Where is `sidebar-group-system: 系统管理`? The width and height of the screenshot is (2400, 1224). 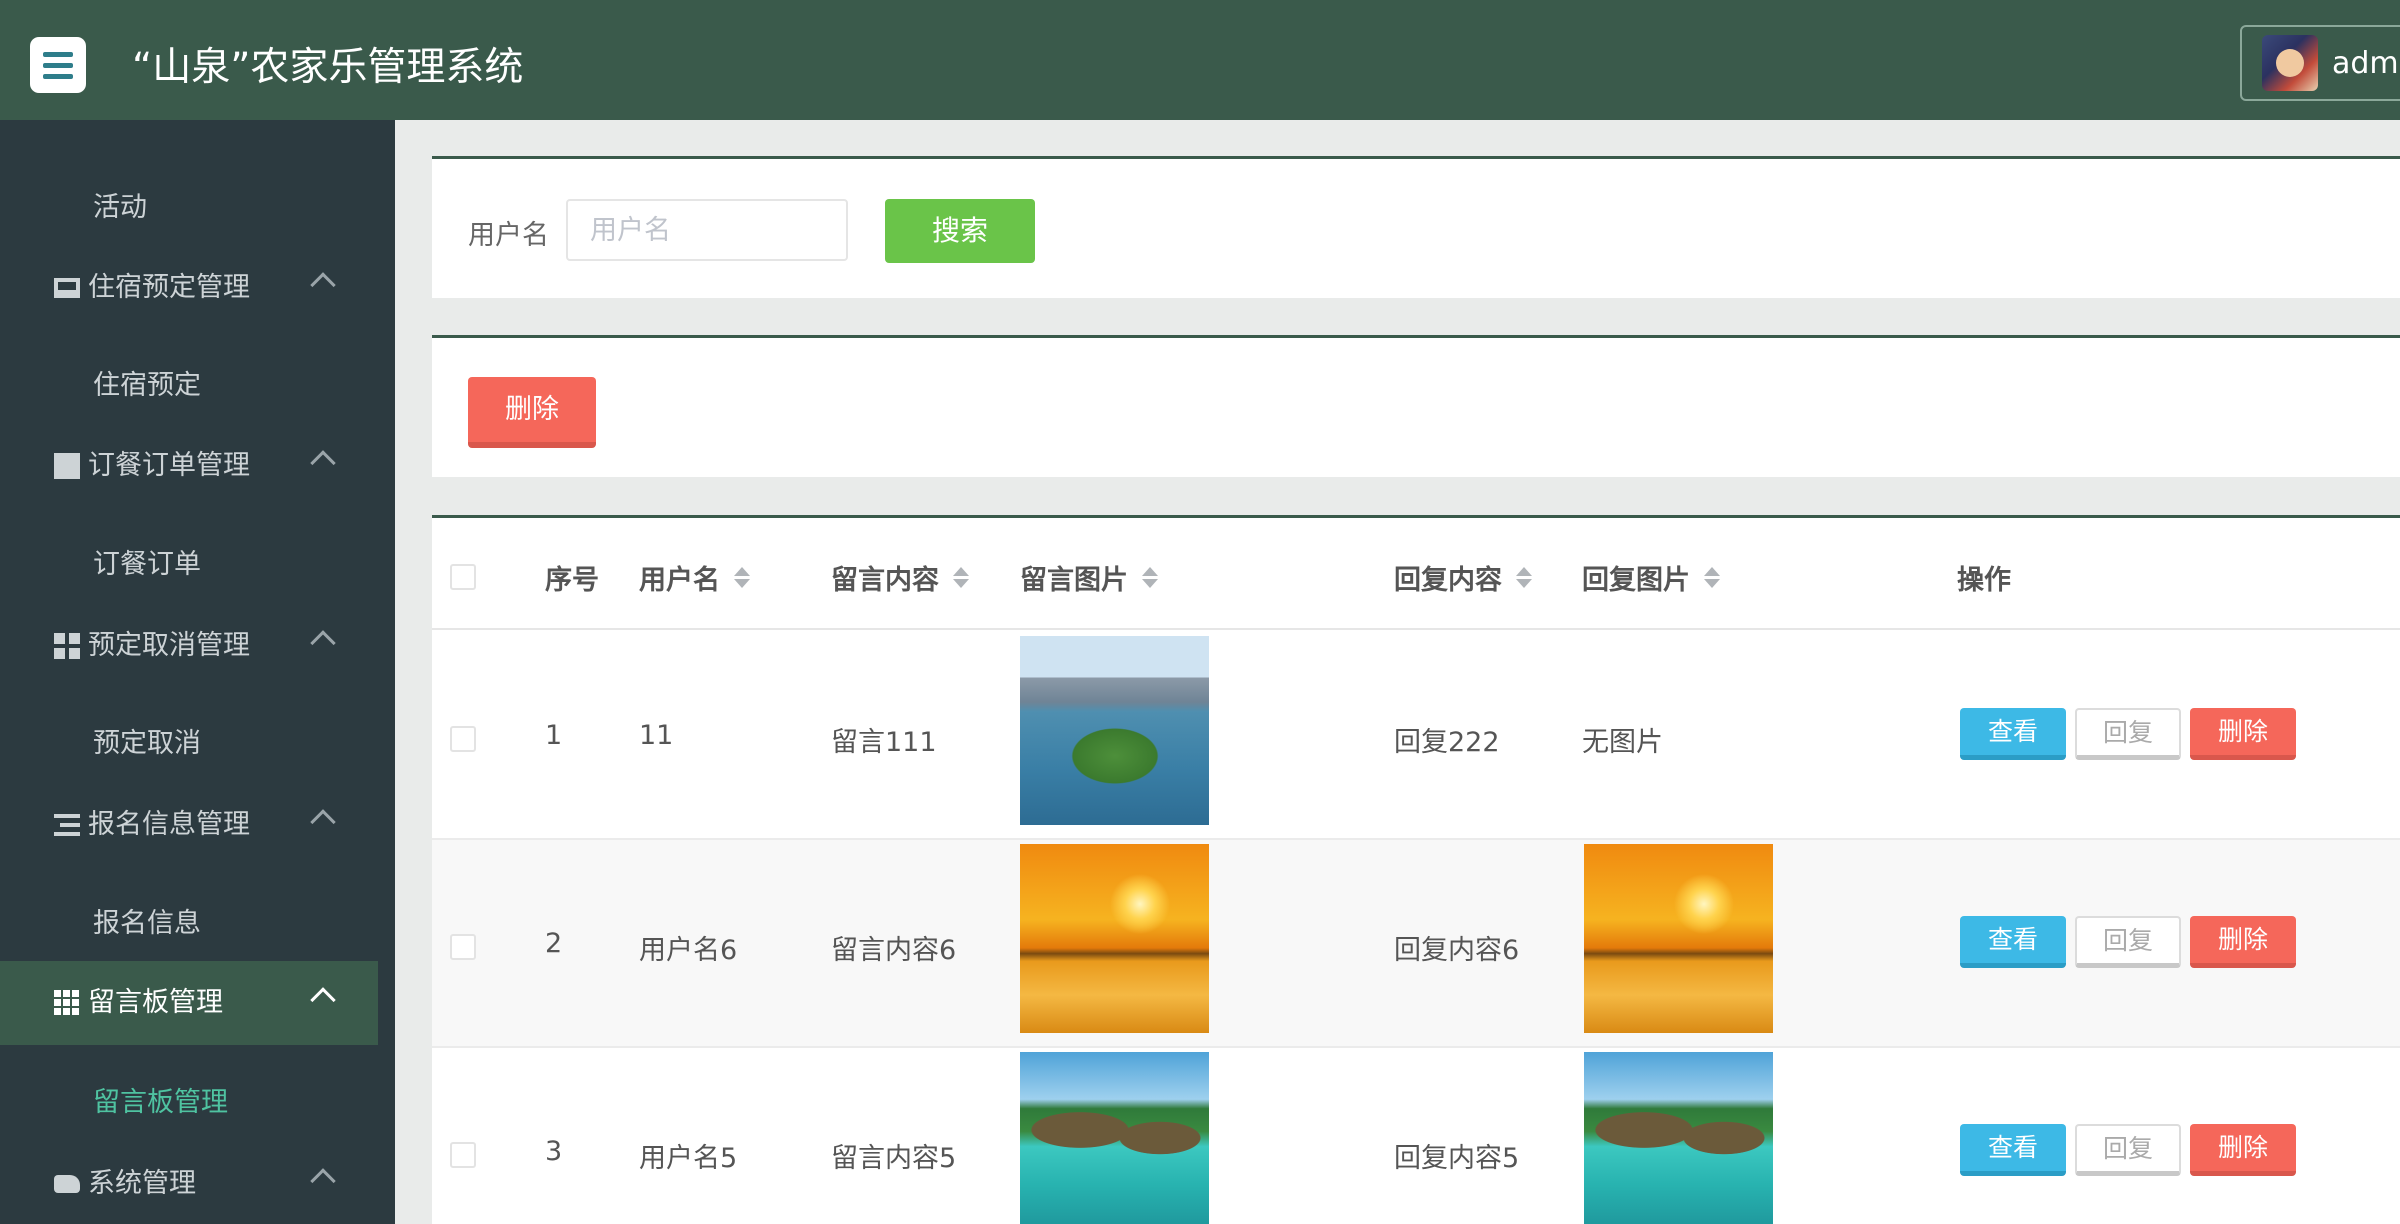
sidebar-group-system: 系统管理 is located at coordinates (189, 1183).